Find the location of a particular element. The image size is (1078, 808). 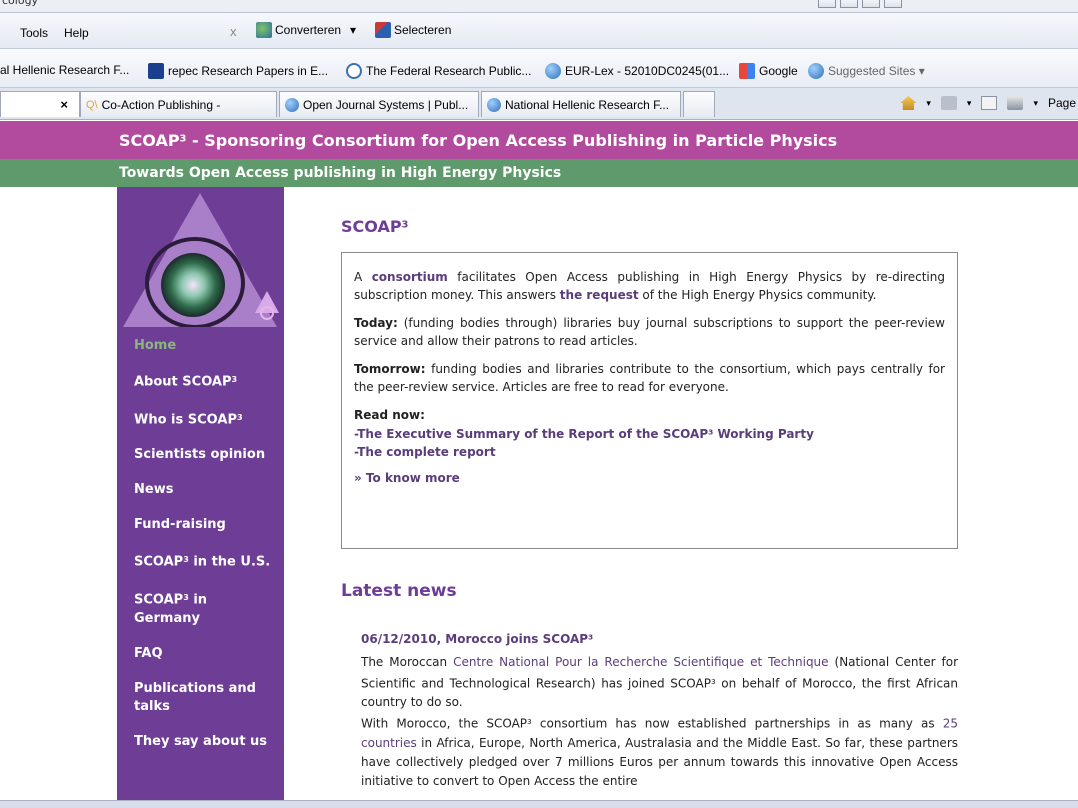

maximize-button is located at coordinates (849, 4).